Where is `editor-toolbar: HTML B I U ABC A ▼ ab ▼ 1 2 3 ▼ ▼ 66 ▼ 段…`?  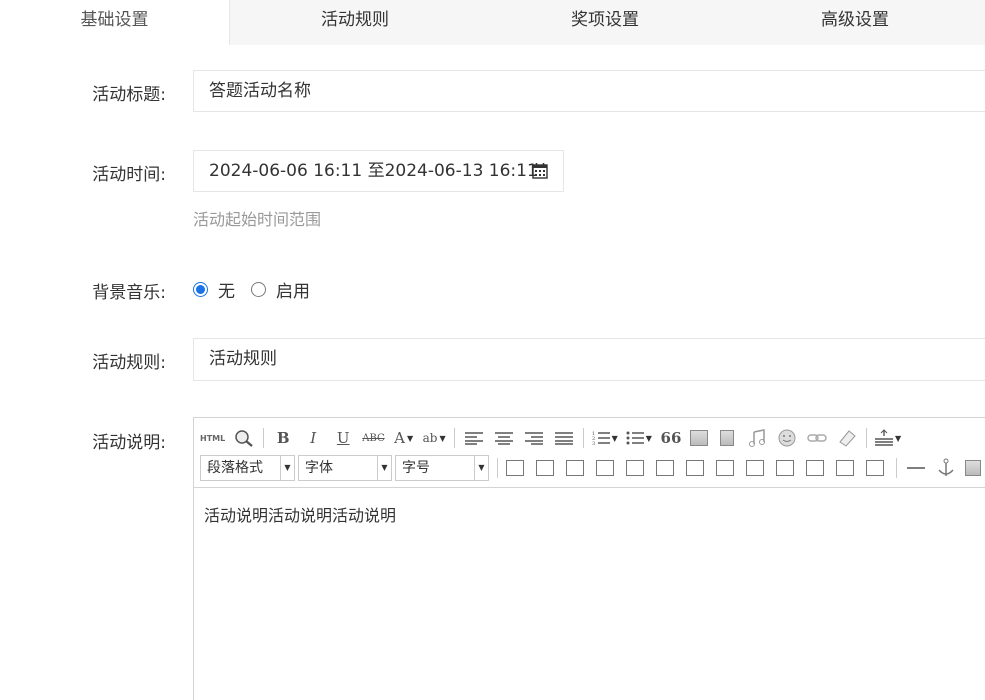 editor-toolbar: HTML B I U ABC A ▼ ab ▼ 1 2 3 ▼ ▼ 66 ▼ 段… is located at coordinates (589, 453).